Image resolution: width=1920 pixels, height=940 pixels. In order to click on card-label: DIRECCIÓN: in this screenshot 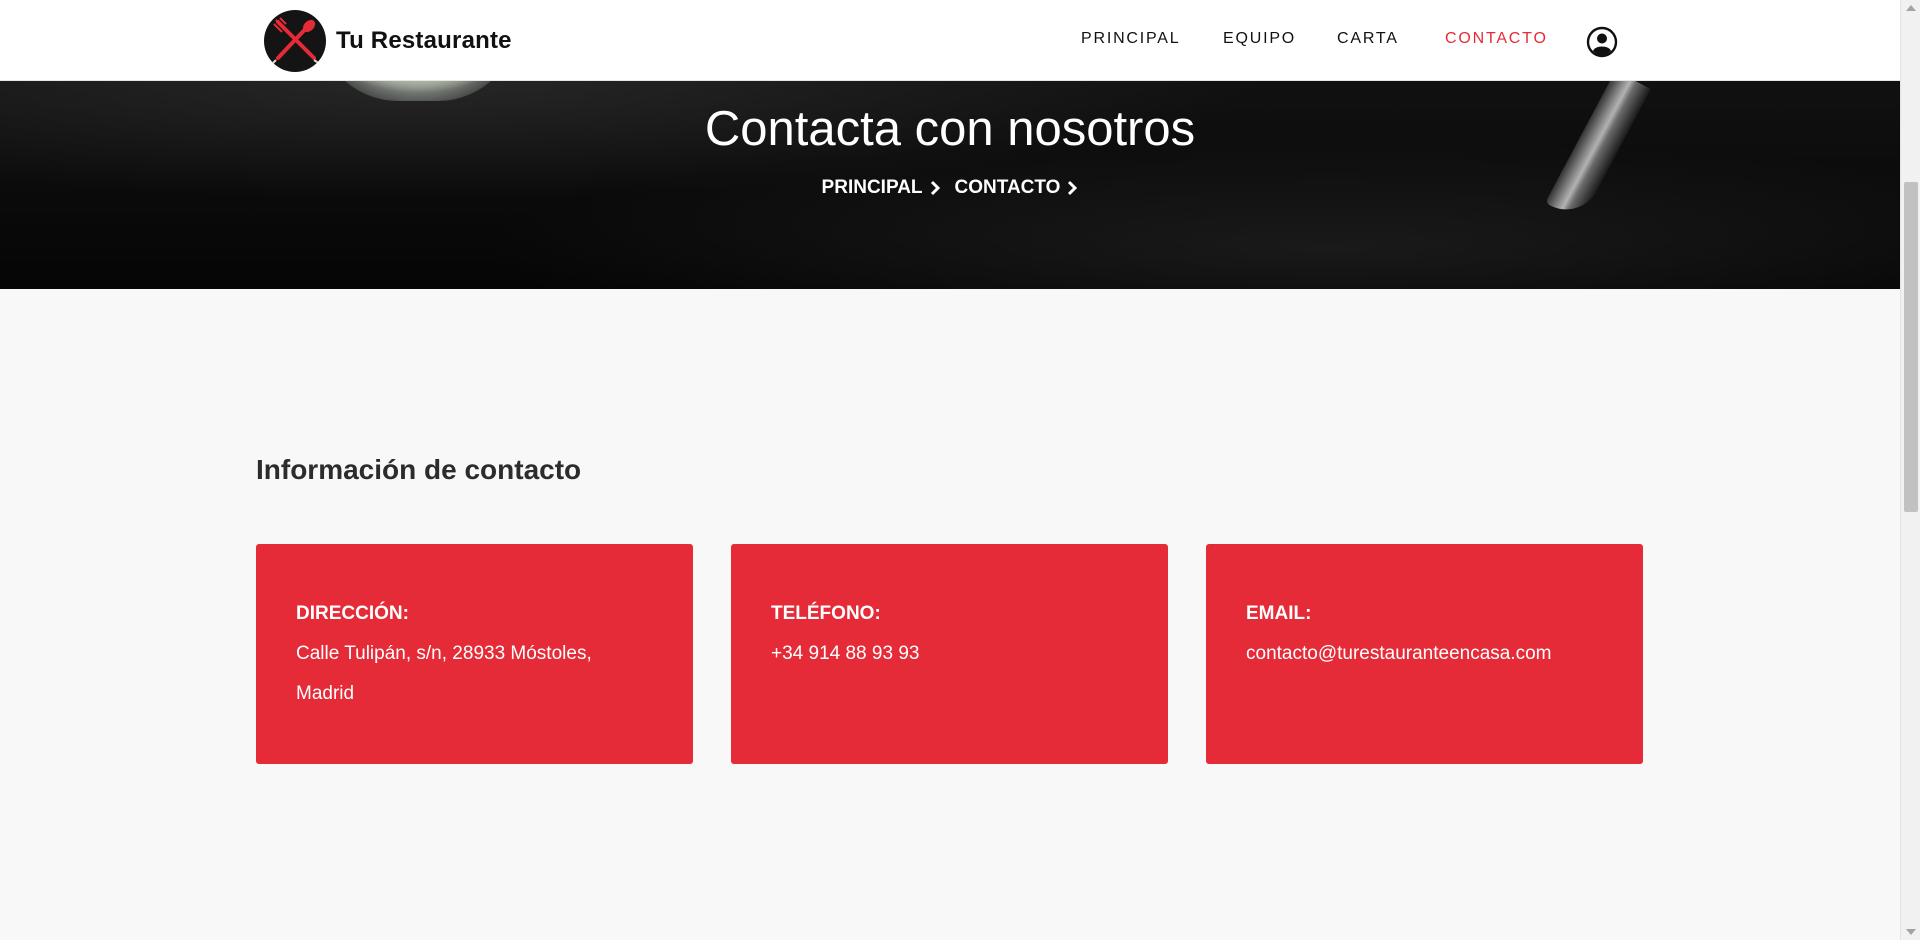, I will do `click(352, 613)`.